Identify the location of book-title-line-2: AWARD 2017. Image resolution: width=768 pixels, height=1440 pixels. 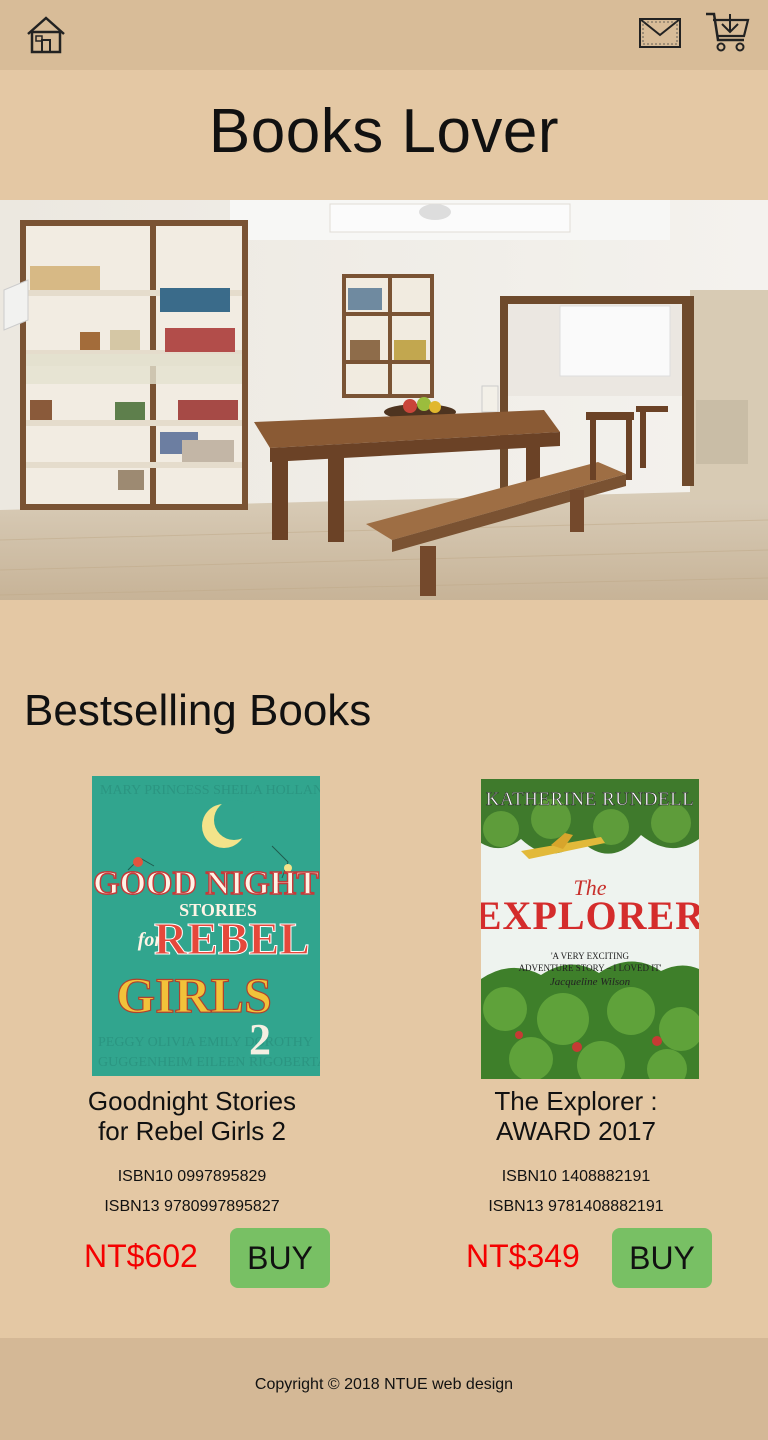
(576, 1131).